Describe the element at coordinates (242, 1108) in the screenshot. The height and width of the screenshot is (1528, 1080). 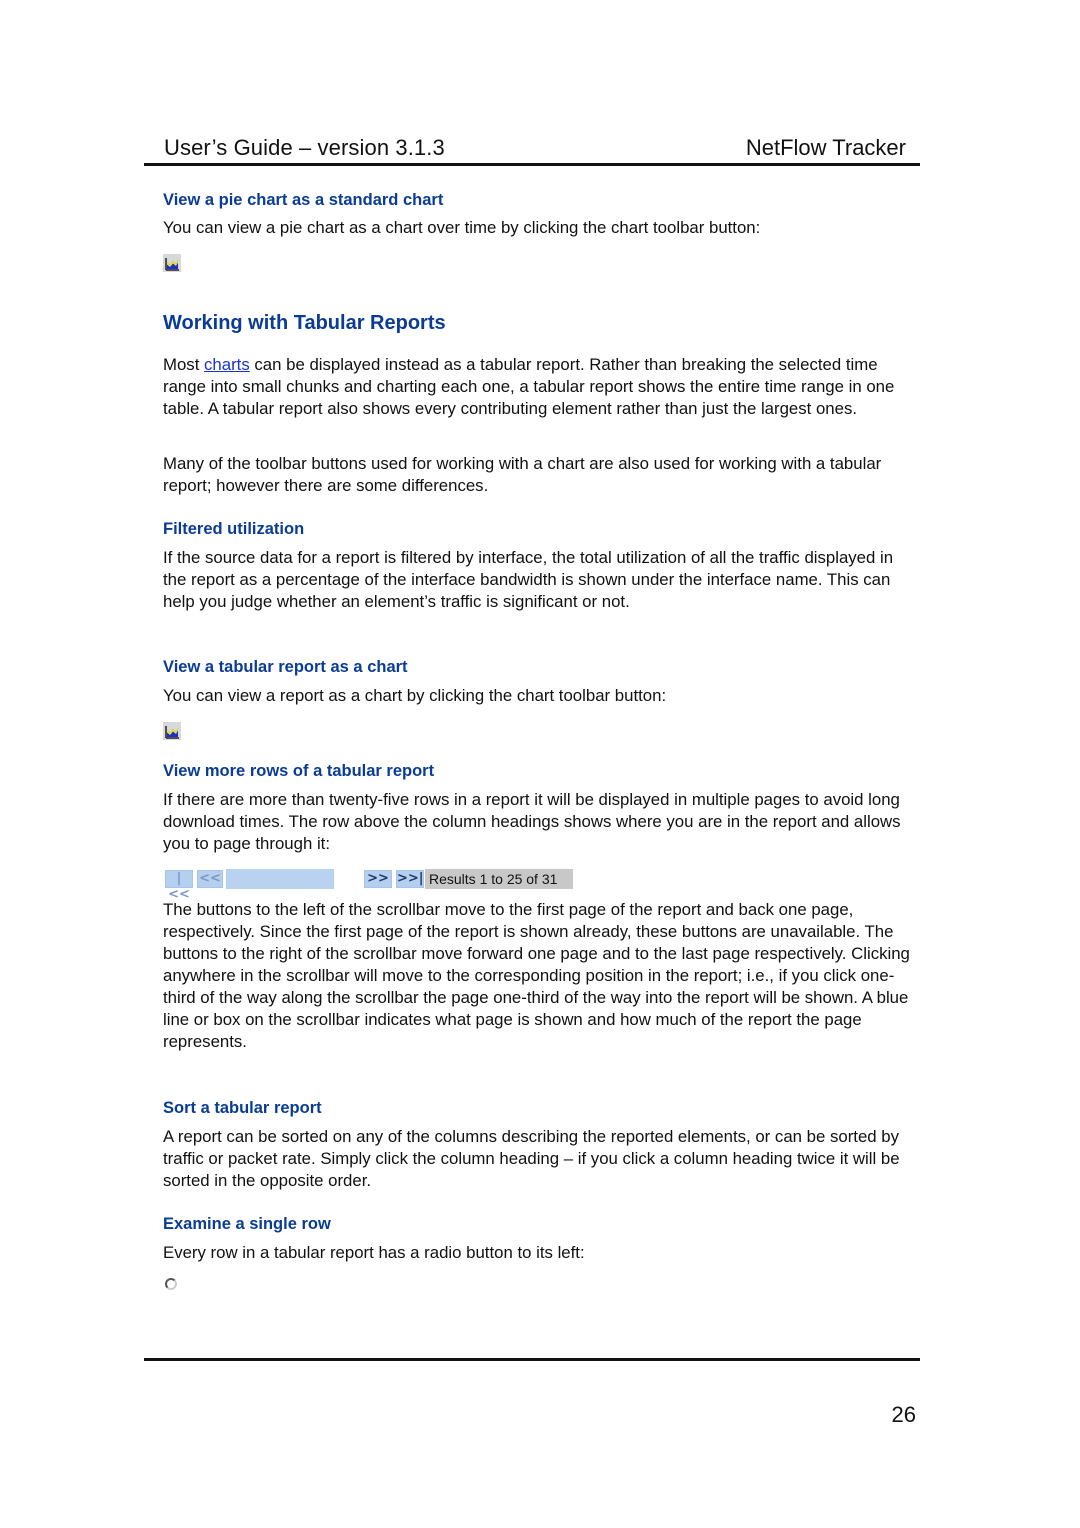
I see `section-heading-sort: Sort a tabular report` at that location.